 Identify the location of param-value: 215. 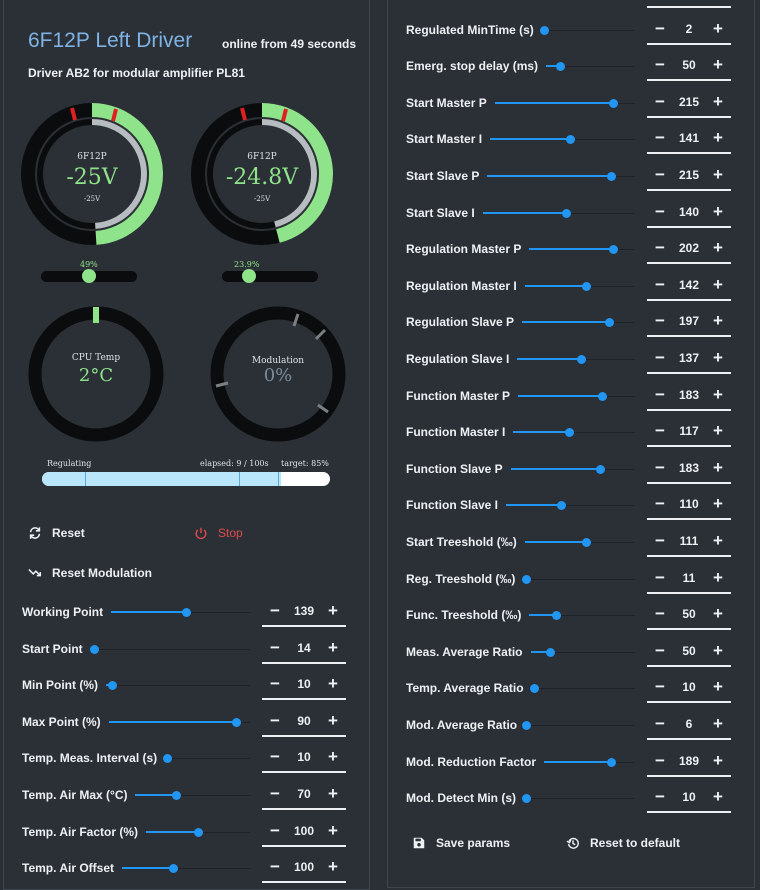
(689, 175).